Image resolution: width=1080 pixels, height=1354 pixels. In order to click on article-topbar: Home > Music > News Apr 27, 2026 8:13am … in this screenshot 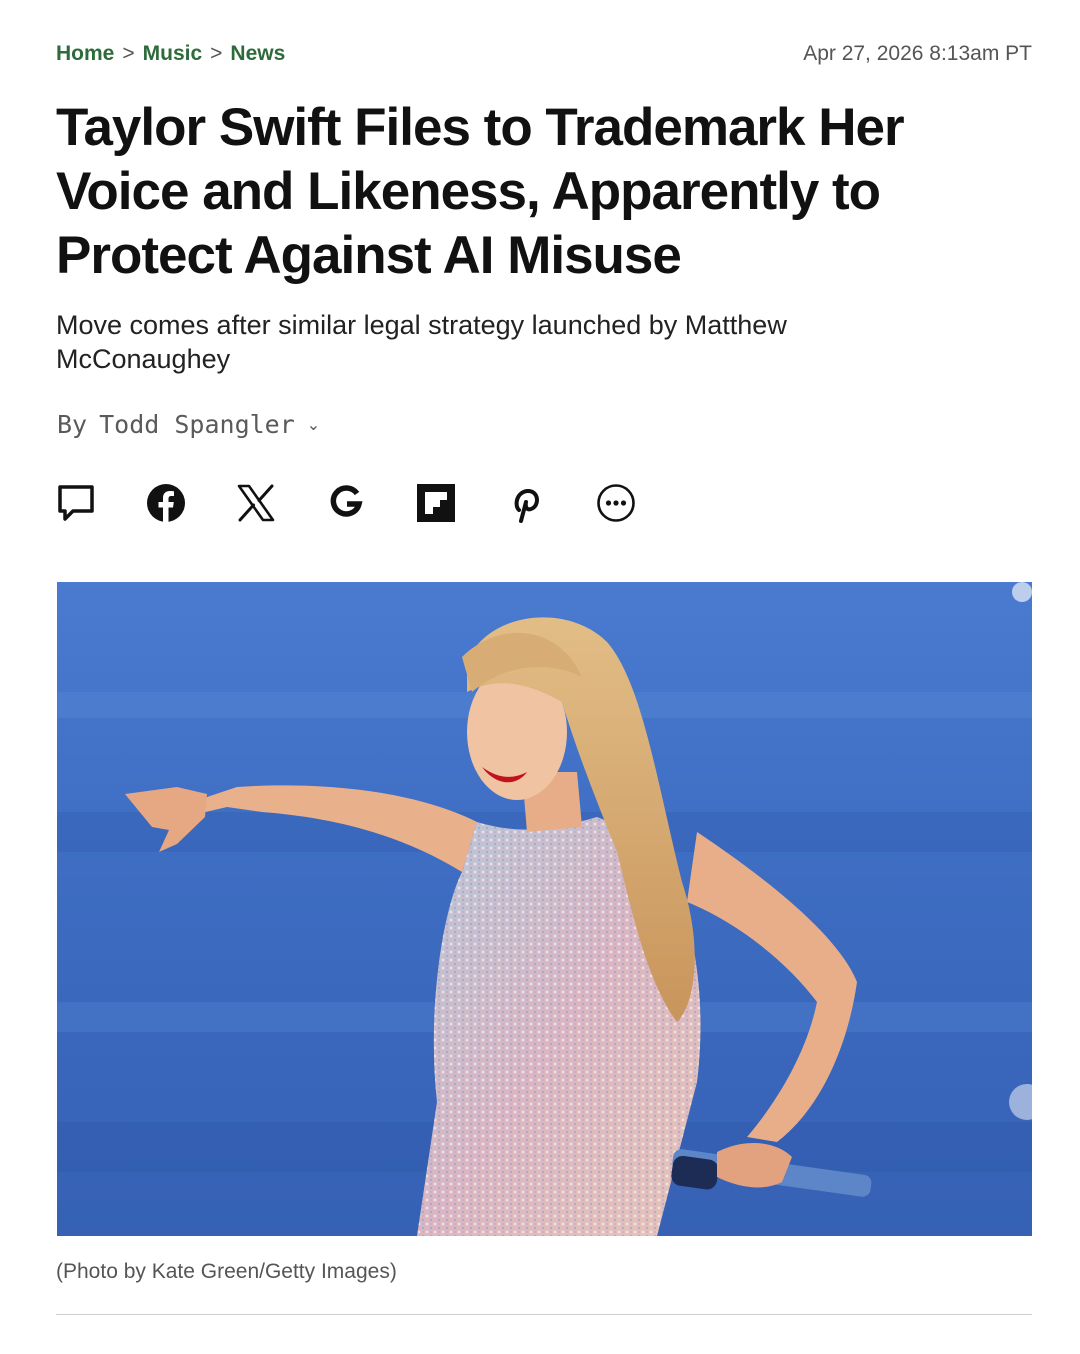, I will do `click(544, 54)`.